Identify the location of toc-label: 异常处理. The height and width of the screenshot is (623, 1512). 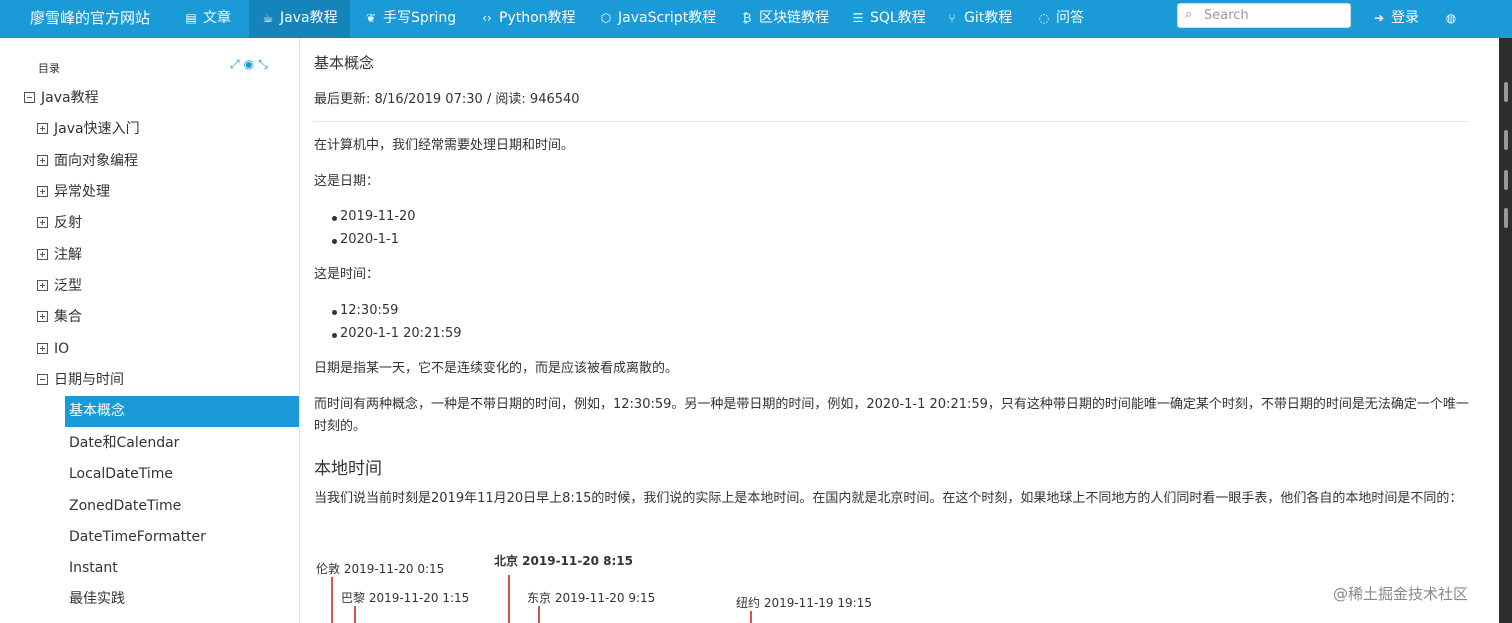
(82, 192).